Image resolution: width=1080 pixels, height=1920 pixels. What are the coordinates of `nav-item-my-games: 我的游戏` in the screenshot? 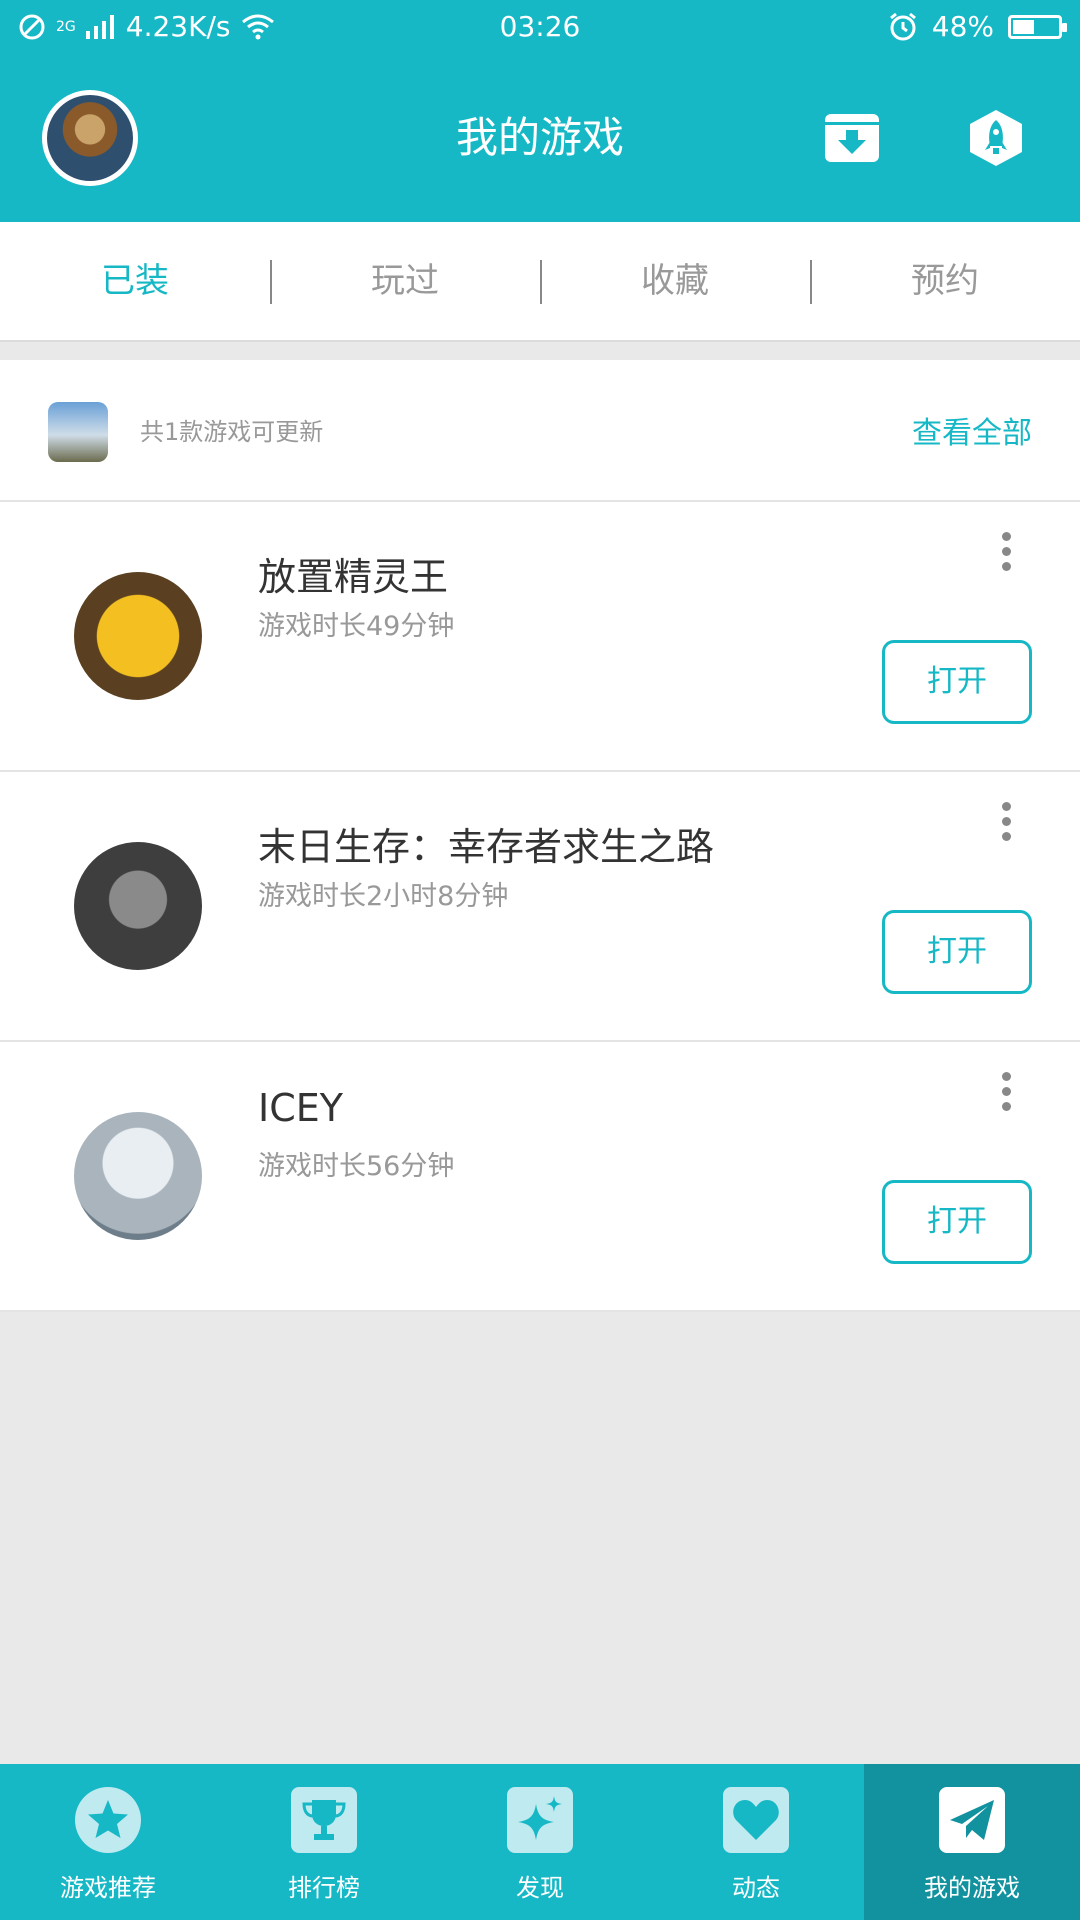 It's located at (972, 1842).